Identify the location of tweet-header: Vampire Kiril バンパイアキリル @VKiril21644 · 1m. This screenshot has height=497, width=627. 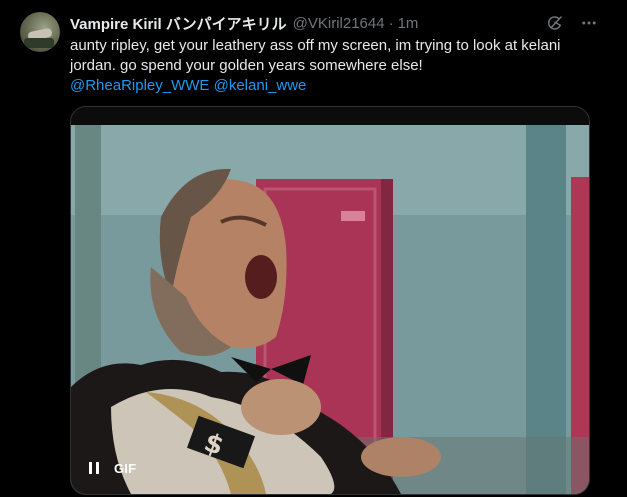
(338, 23).